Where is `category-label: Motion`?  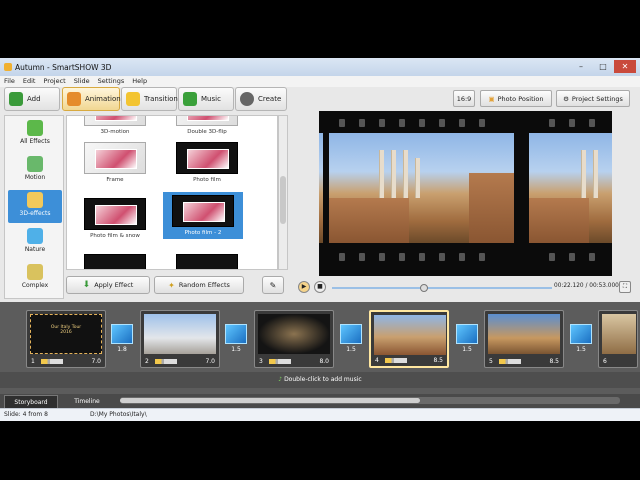
category-label: Motion is located at coordinates (35, 177).